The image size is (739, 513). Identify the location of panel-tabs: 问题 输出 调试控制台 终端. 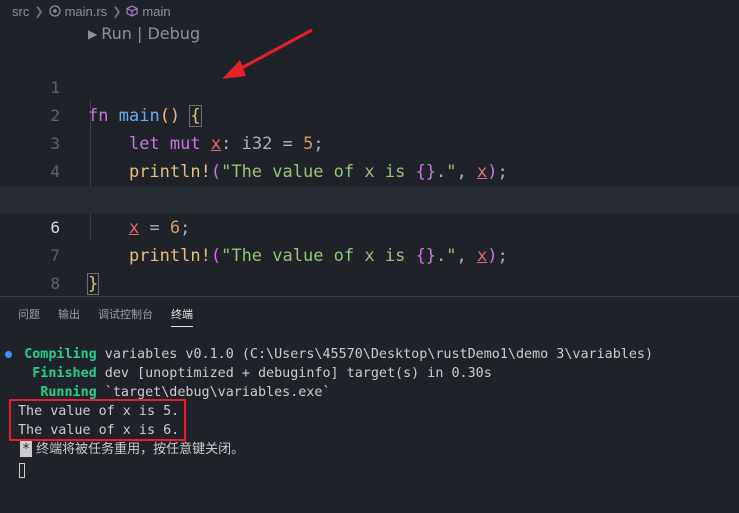
(101, 315).